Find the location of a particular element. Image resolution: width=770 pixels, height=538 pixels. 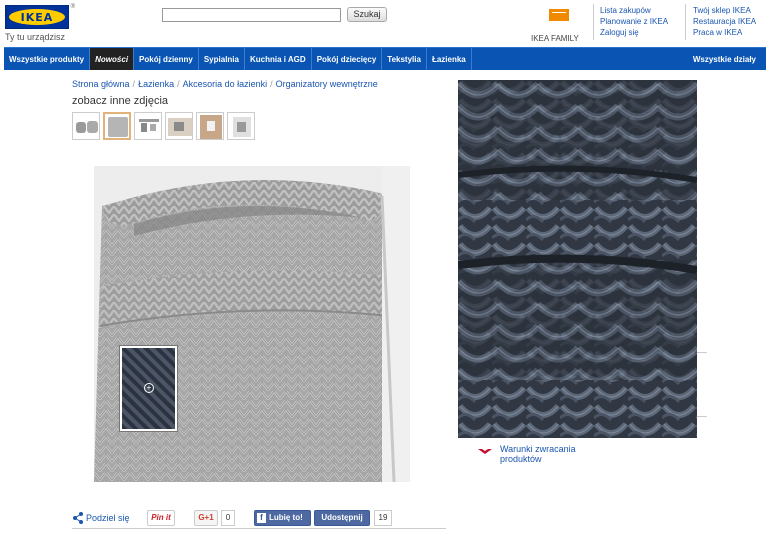

facebook-icon: f is located at coordinates (261, 518).